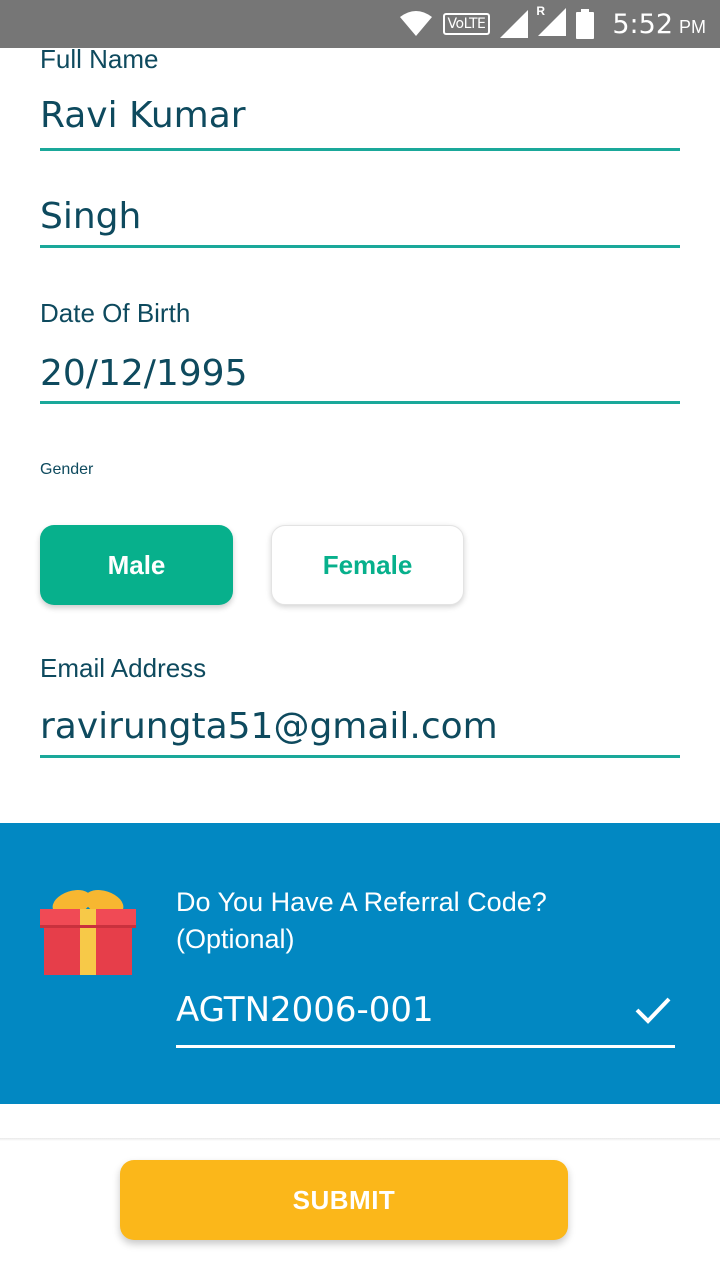 The image size is (720, 1280). Describe the element at coordinates (360, 756) in the screenshot. I see `email-underline` at that location.